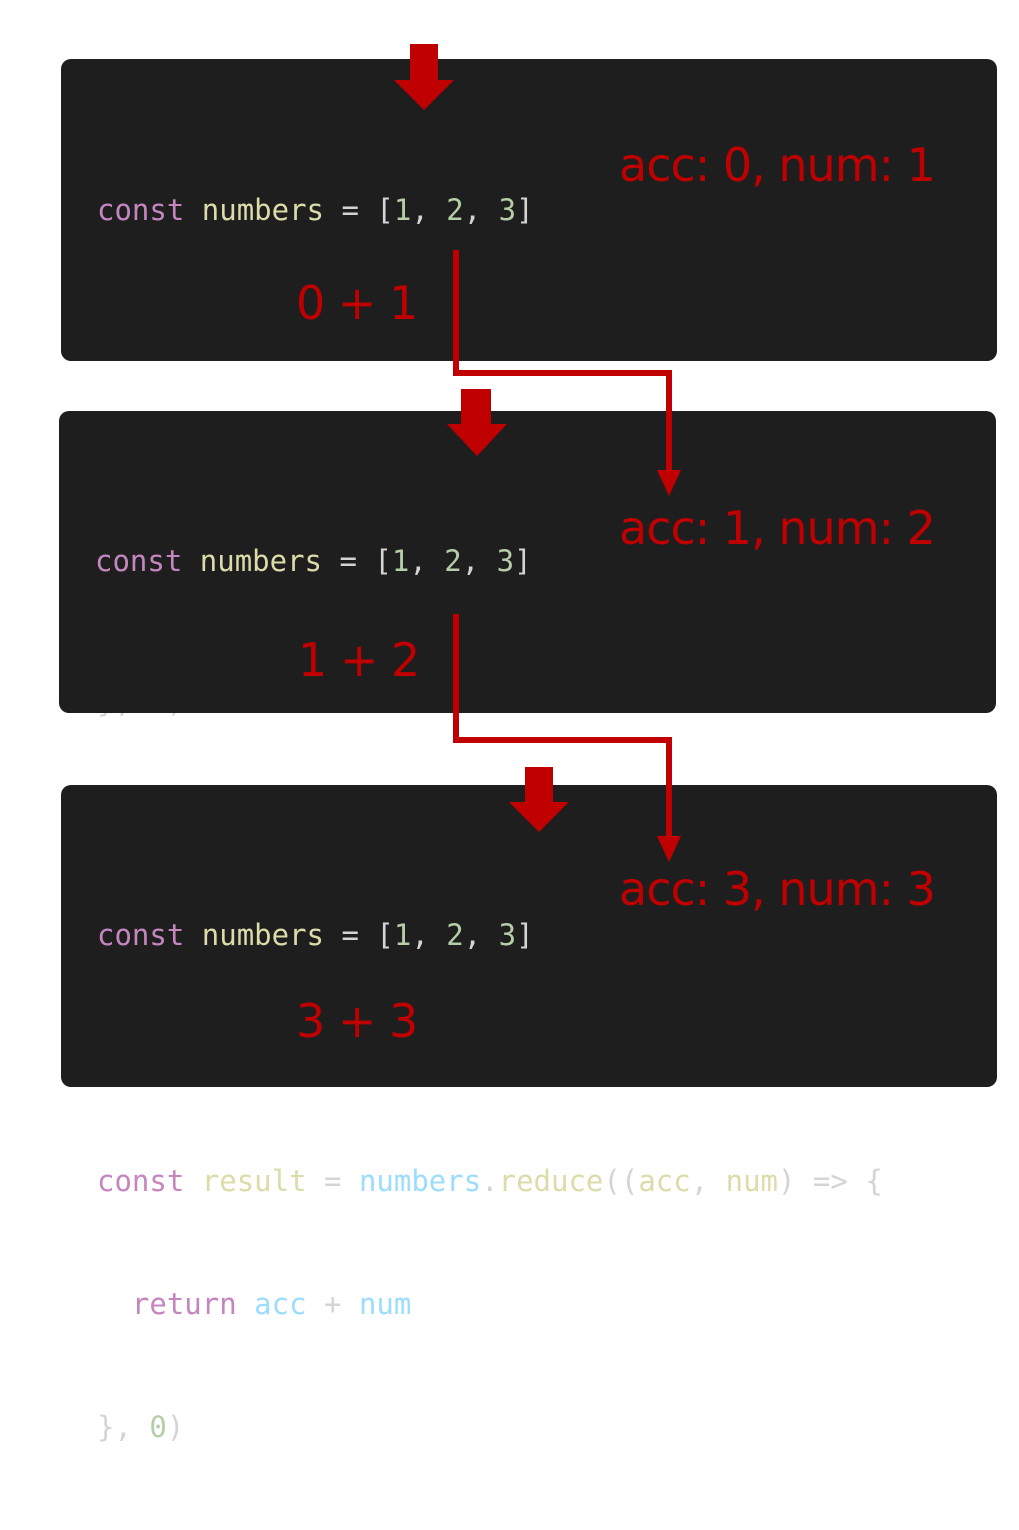 The height and width of the screenshot is (1530, 1019). I want to click on return-line: return acc + num, so click(271, 1304).